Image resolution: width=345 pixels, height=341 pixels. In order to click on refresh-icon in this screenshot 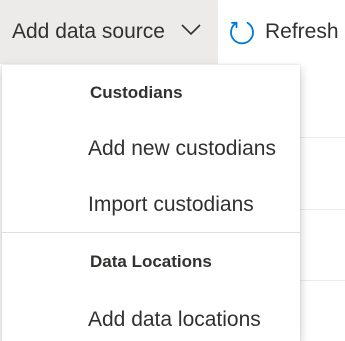, I will do `click(242, 33)`.